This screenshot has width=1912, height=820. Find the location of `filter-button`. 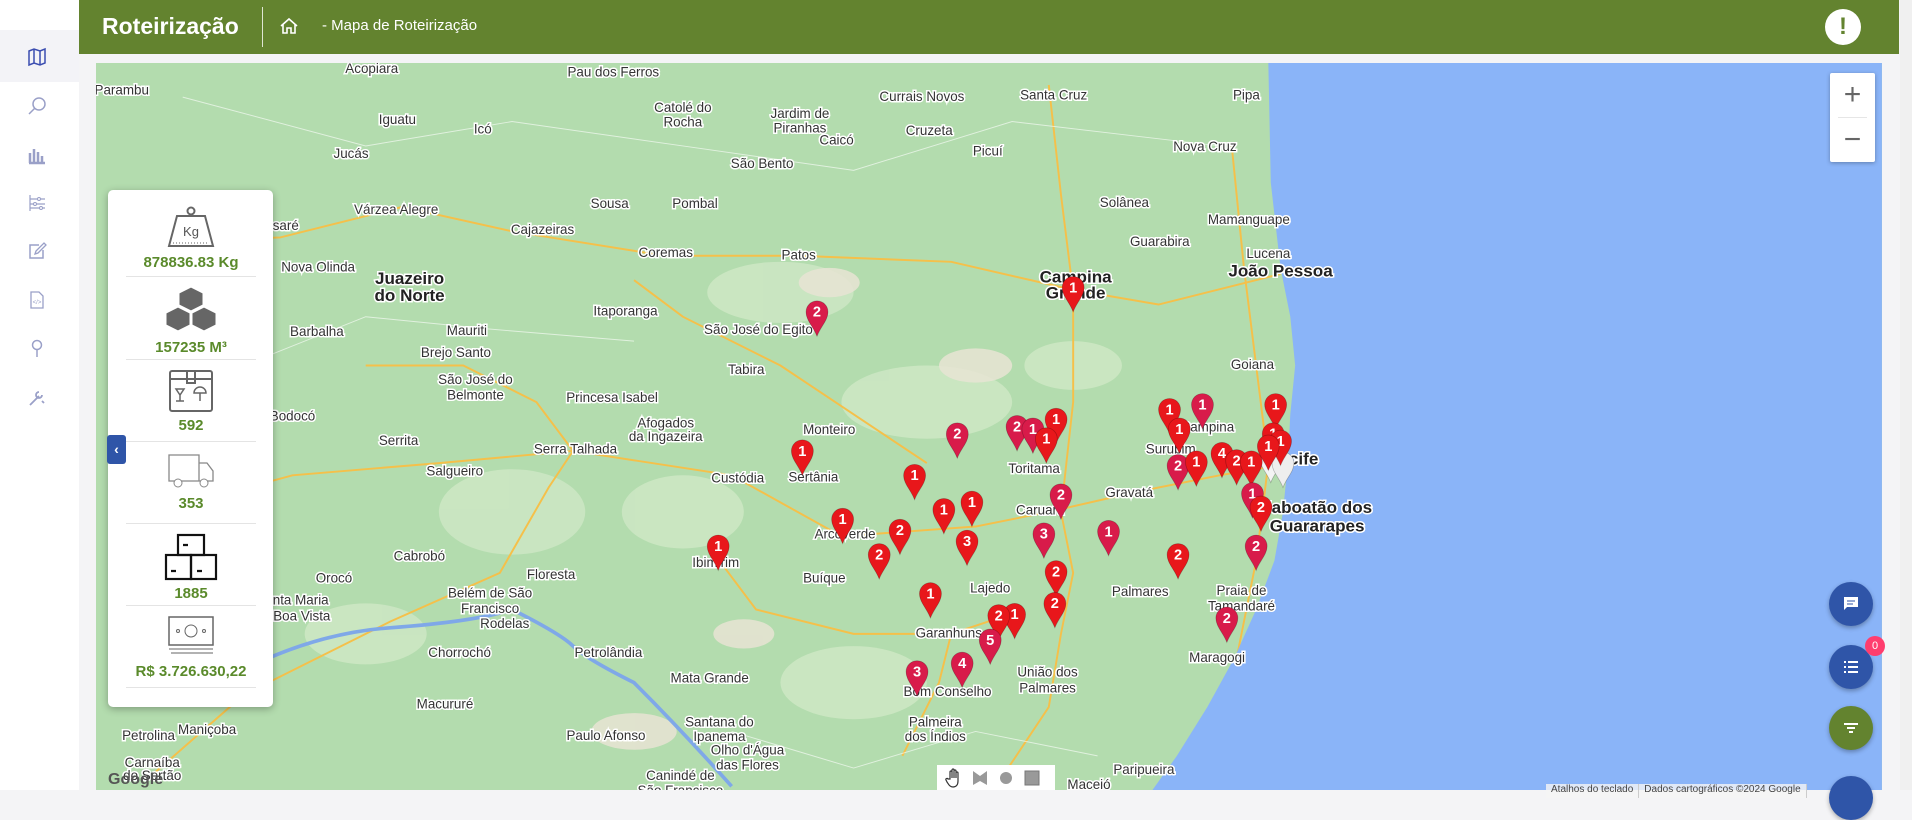

filter-button is located at coordinates (1851, 728).